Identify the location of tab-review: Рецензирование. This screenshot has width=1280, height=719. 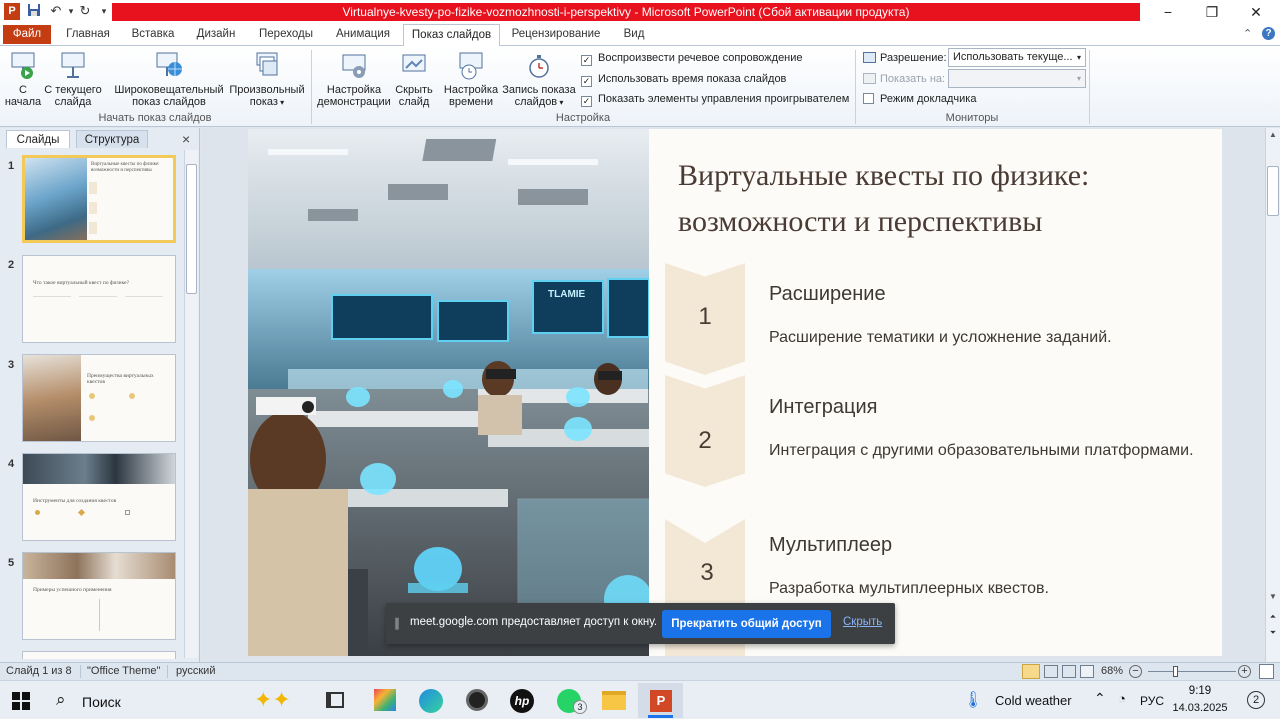
(556, 34).